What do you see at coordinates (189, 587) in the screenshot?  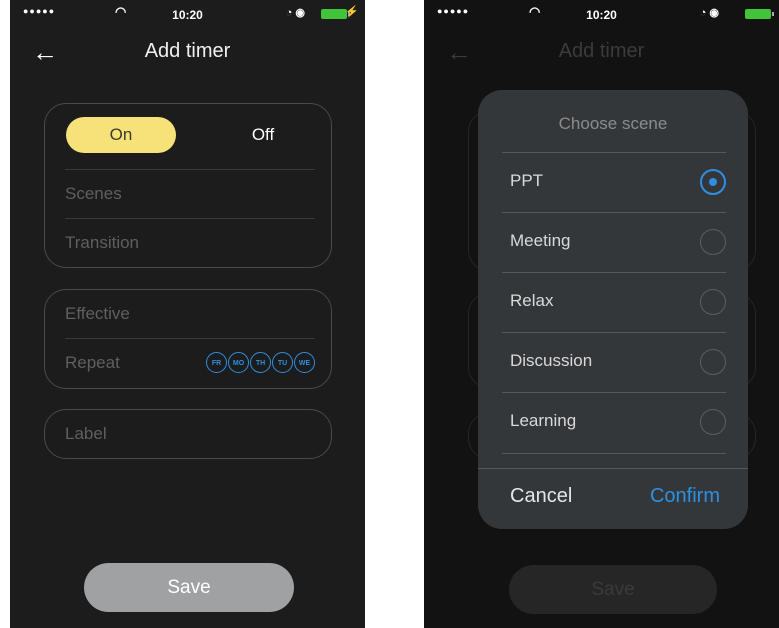 I see `save-button: Save` at bounding box center [189, 587].